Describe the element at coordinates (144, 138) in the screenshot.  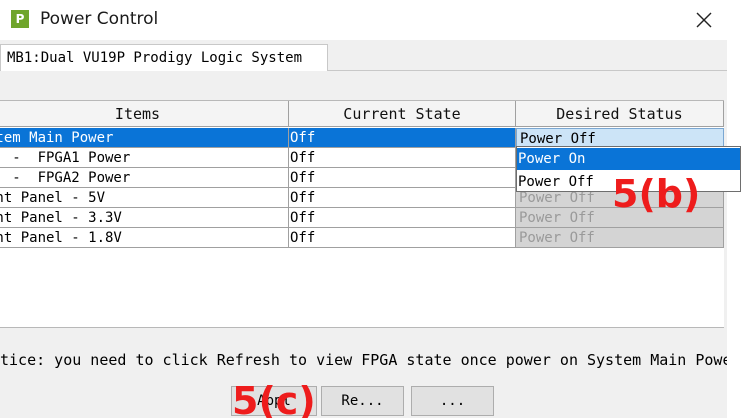
I see `item-cell: stem Main Power` at that location.